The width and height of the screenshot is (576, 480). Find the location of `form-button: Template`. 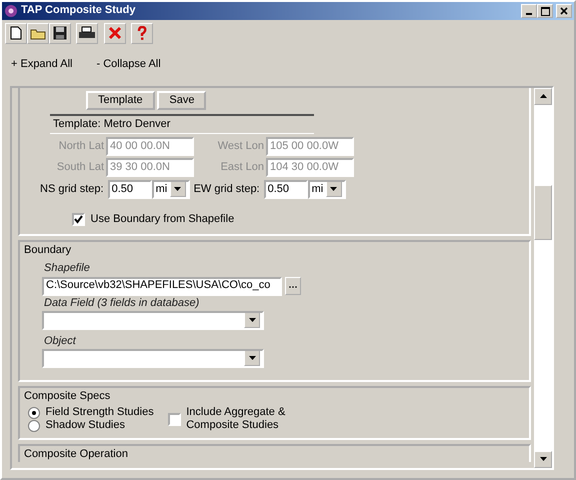

form-button: Template is located at coordinates (120, 100).